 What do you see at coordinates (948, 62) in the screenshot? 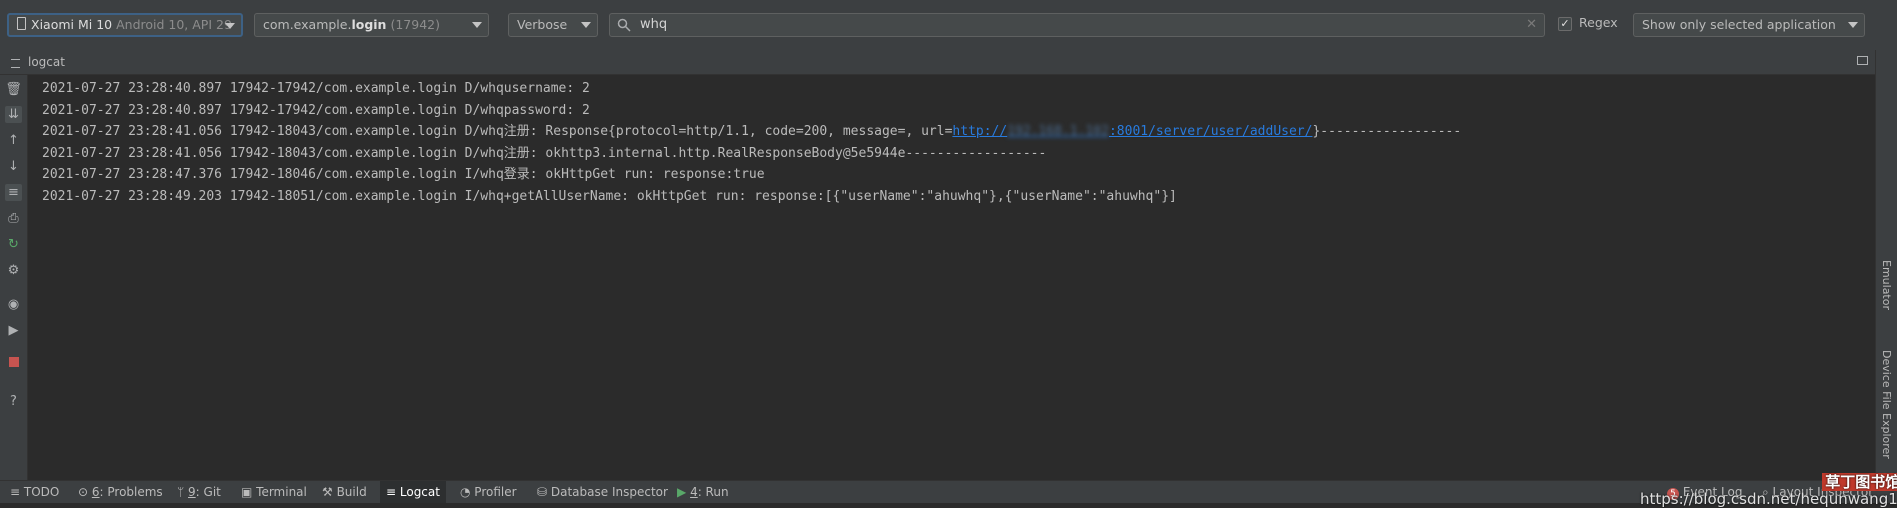
I see `logcat-header: logcat` at bounding box center [948, 62].